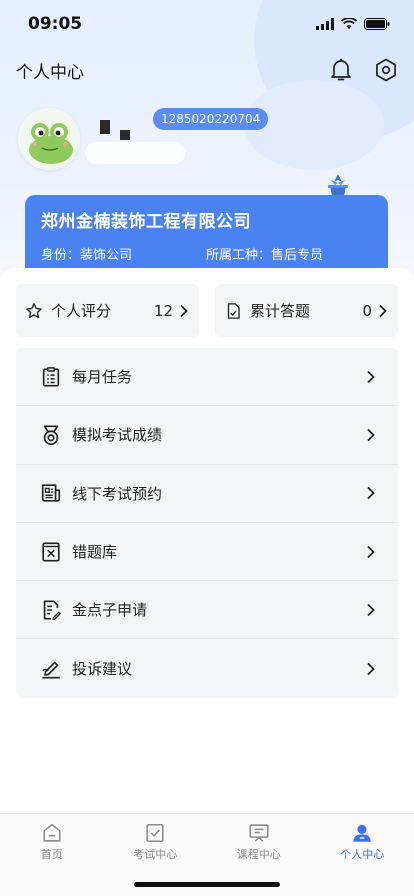 The height and width of the screenshot is (896, 414). Describe the element at coordinates (52, 832) in the screenshot. I see `home-icon` at that location.